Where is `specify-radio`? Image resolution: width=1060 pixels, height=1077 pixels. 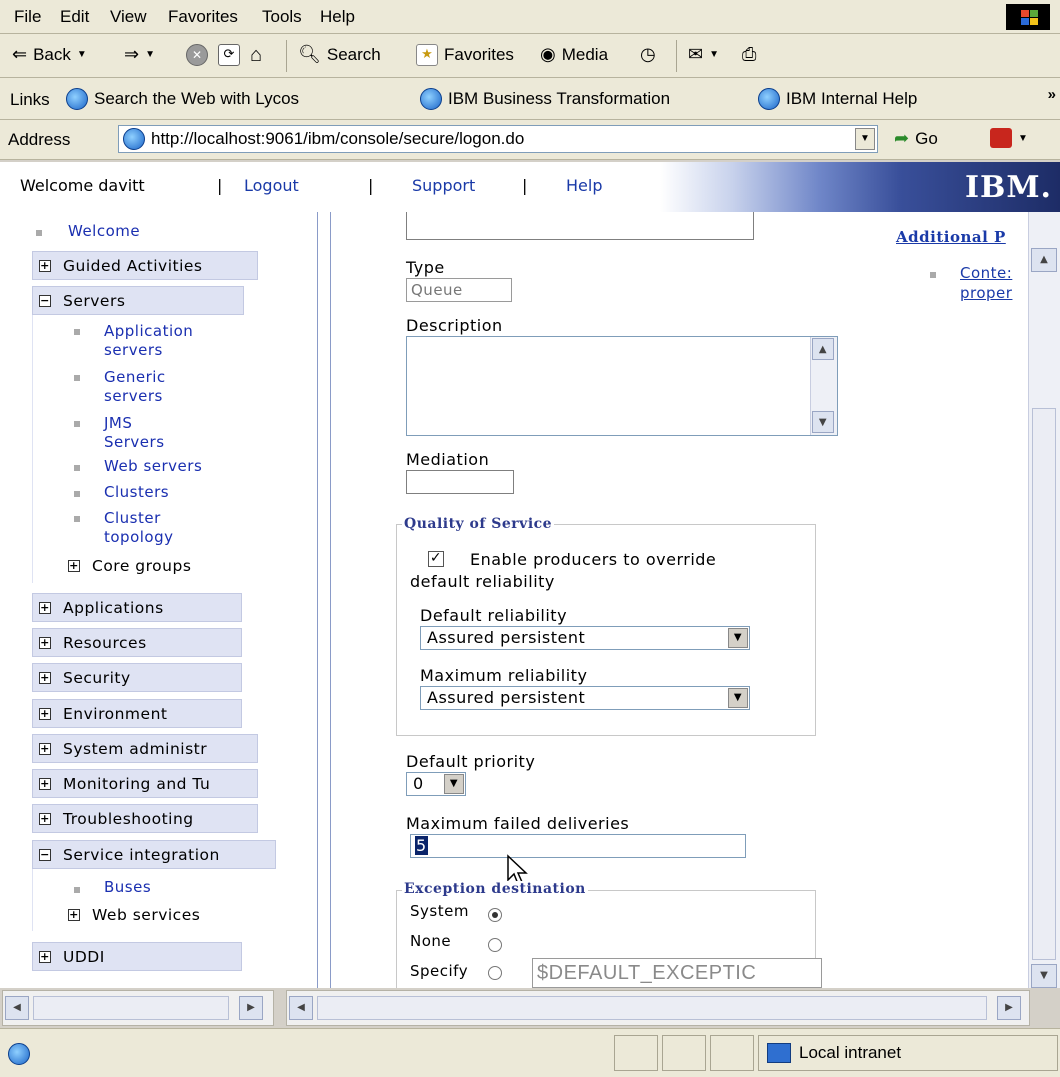
specify-radio is located at coordinates (495, 973).